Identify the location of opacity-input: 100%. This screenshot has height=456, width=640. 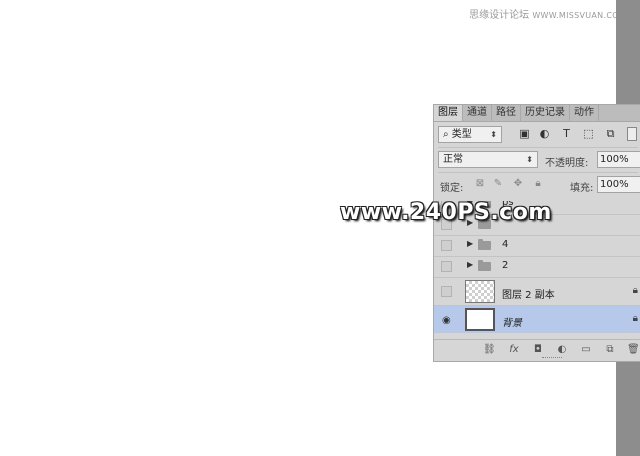
(618, 159).